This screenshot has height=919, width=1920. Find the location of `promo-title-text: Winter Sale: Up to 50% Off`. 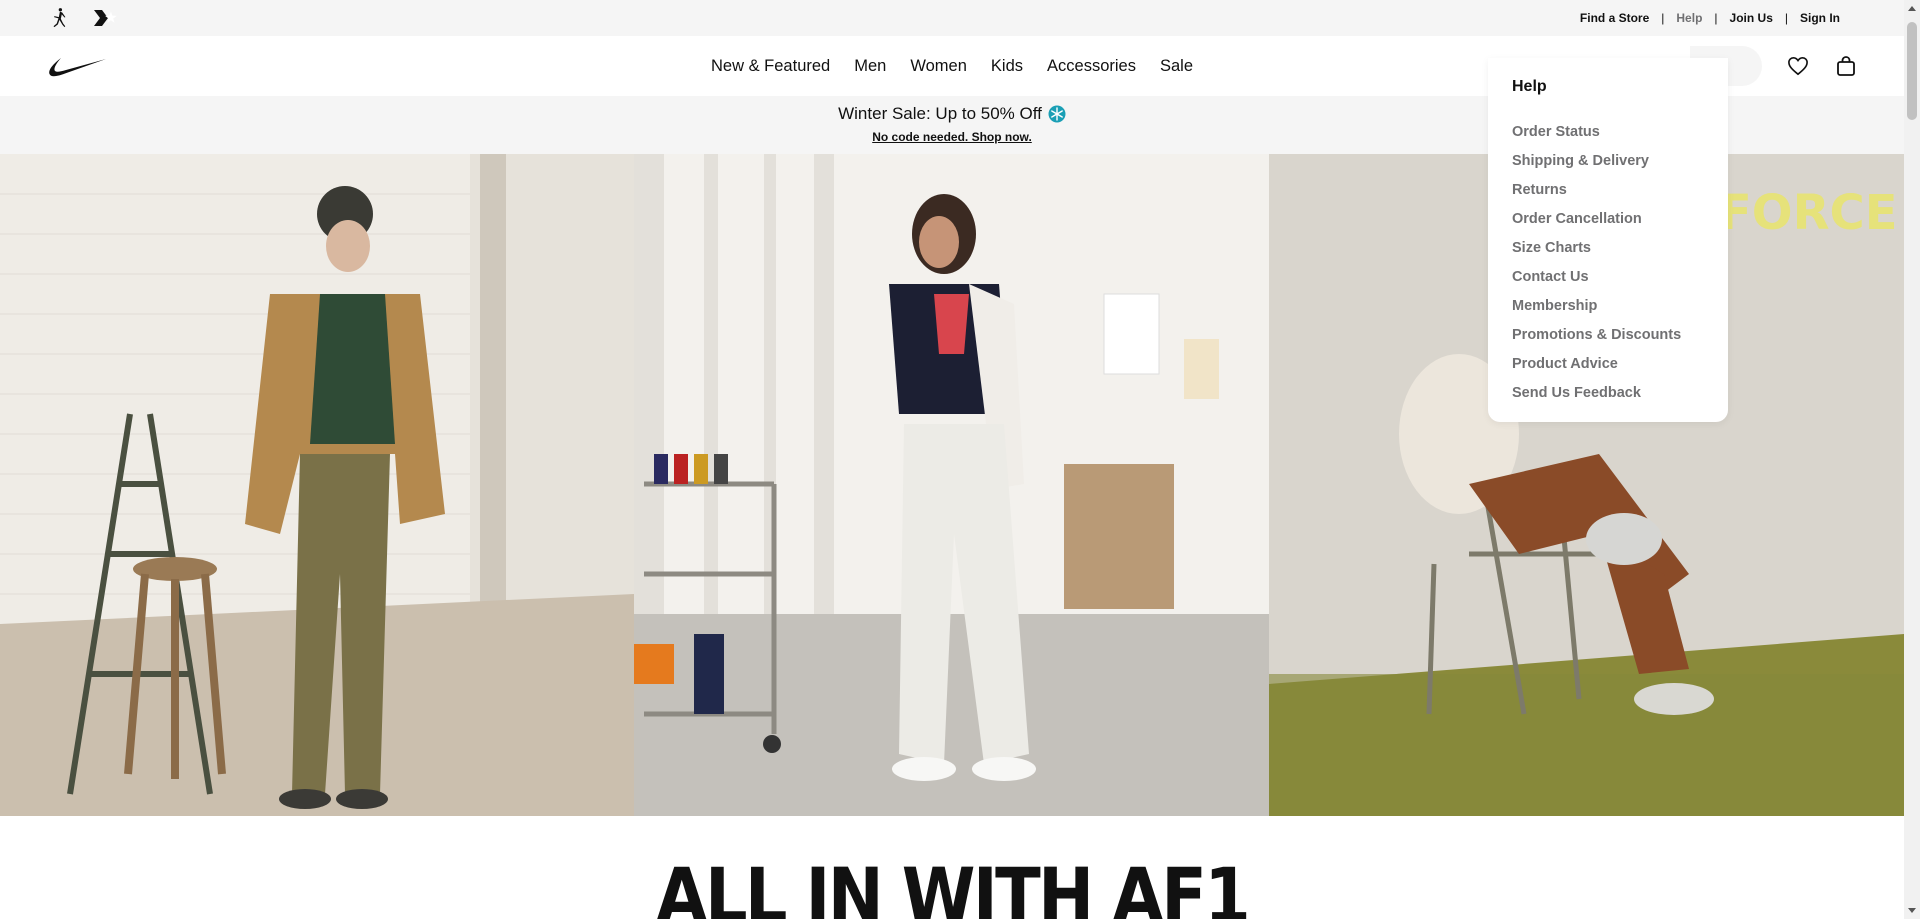

promo-title-text: Winter Sale: Up to 50% Off is located at coordinates (940, 113).